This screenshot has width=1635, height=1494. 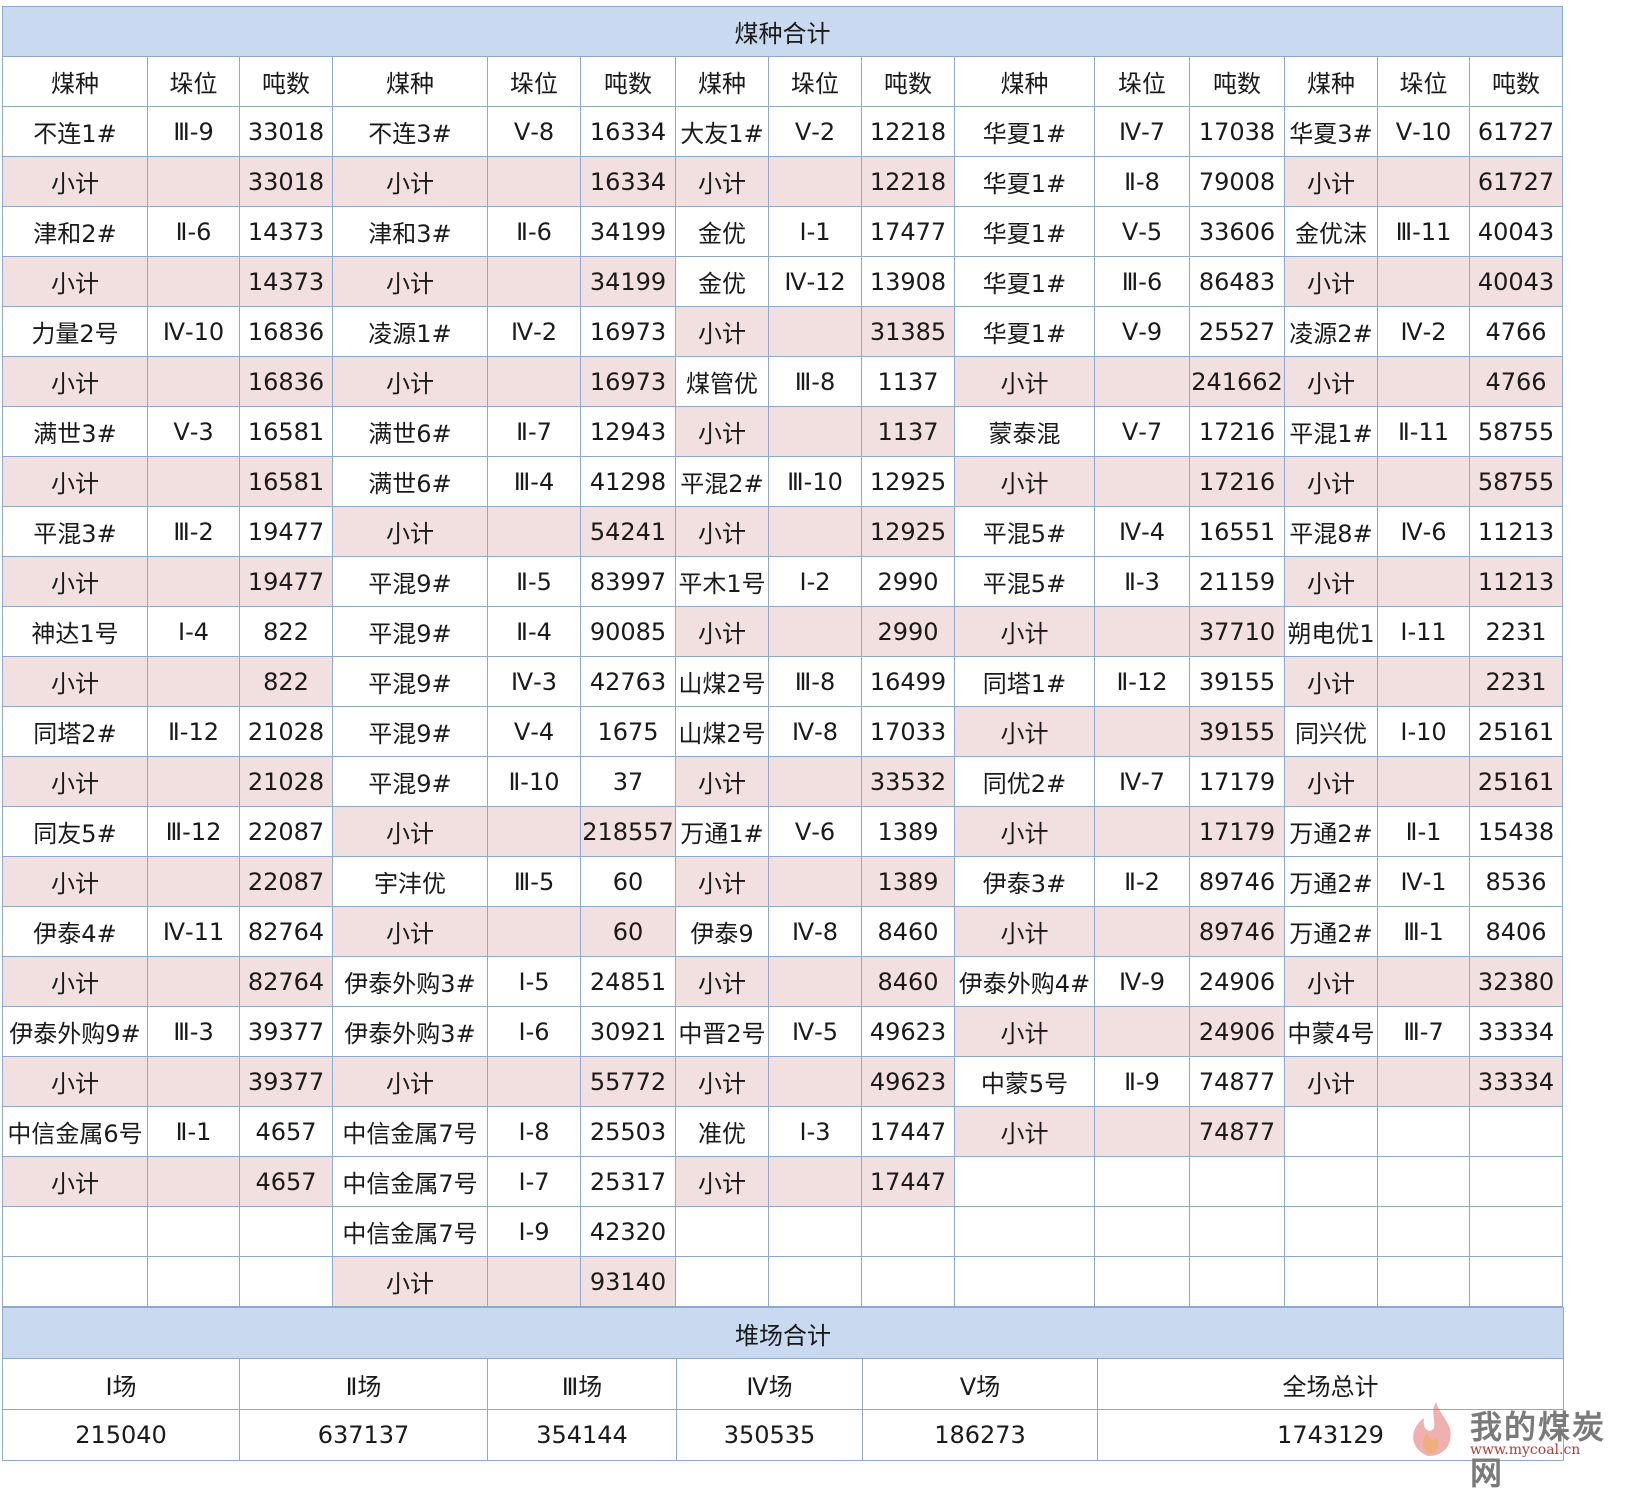 I want to click on coal-name-cell: 同兴优, so click(x=1331, y=731).